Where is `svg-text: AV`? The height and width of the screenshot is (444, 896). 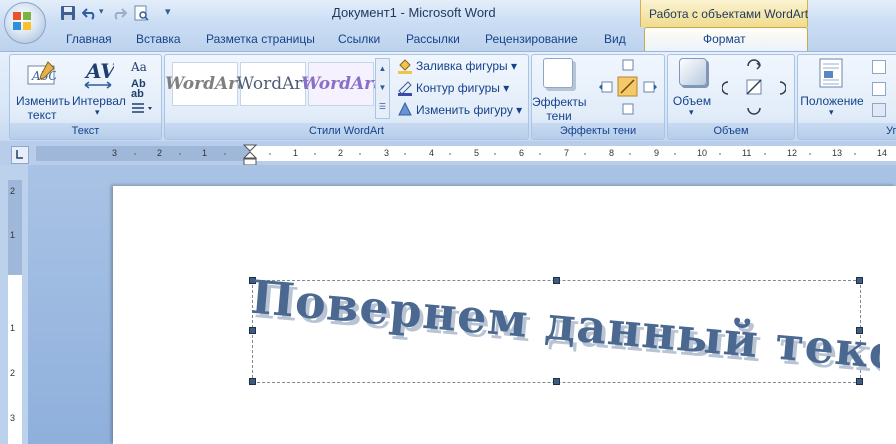 svg-text: AV is located at coordinates (99, 71).